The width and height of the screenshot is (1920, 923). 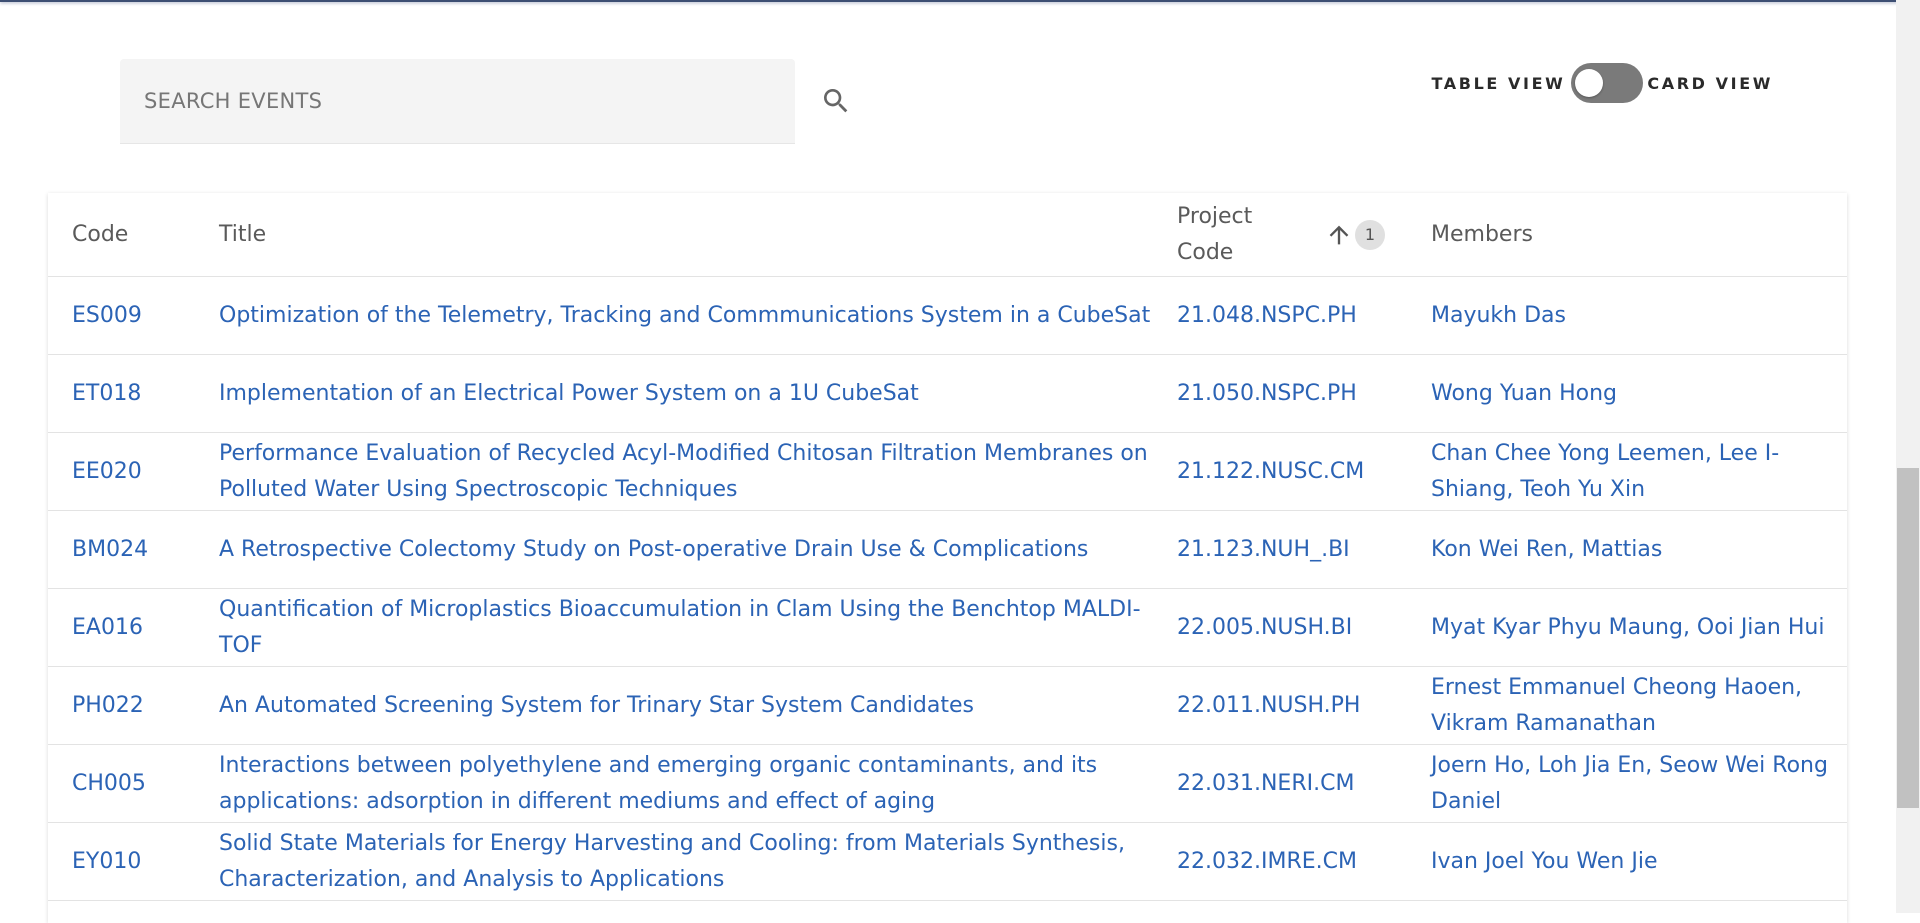 What do you see at coordinates (1215, 234) in the screenshot?
I see `column-header-project-code-label: Project Code` at bounding box center [1215, 234].